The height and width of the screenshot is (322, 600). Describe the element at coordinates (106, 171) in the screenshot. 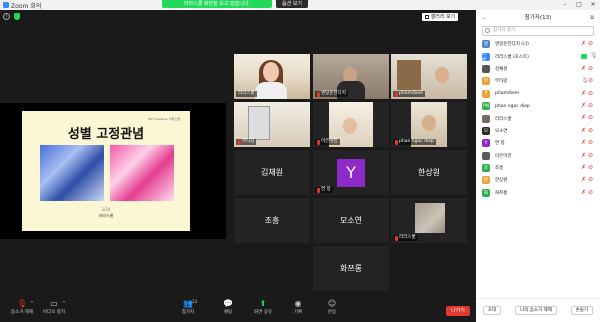

I see `presentation-slide: PPT made by 라라스쿨 성별 고정관념 2/24 라라스쿨` at that location.